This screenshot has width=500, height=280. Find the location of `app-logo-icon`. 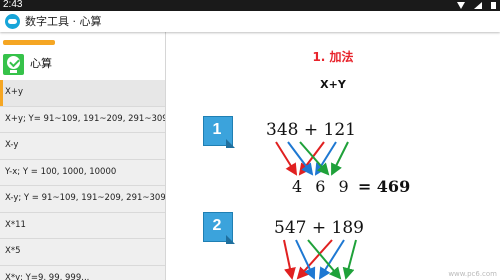

app-logo-icon is located at coordinates (12, 21).